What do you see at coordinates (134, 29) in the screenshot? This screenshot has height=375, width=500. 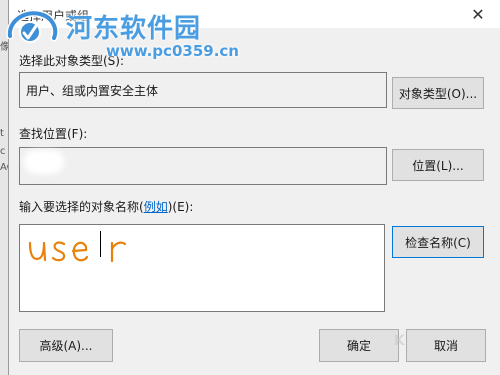 I see `watermark-title: 河东软件园` at bounding box center [134, 29].